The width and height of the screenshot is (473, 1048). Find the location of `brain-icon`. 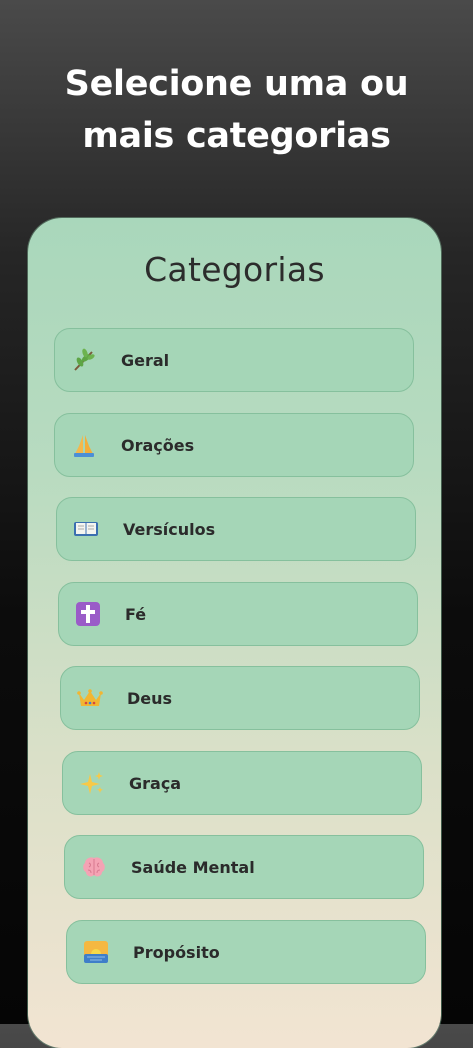

brain-icon is located at coordinates (94, 867).